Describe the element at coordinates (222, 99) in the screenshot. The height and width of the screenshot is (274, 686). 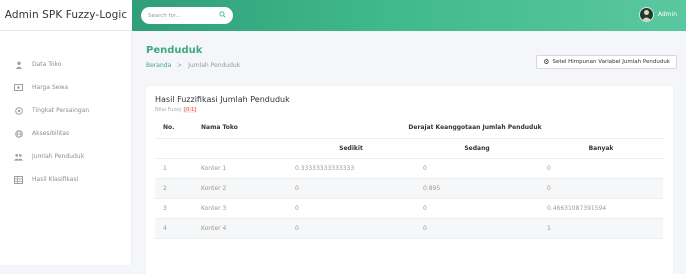
I see `card-title: Hasil Fuzzifikasi Jumlah Penduduk` at that location.